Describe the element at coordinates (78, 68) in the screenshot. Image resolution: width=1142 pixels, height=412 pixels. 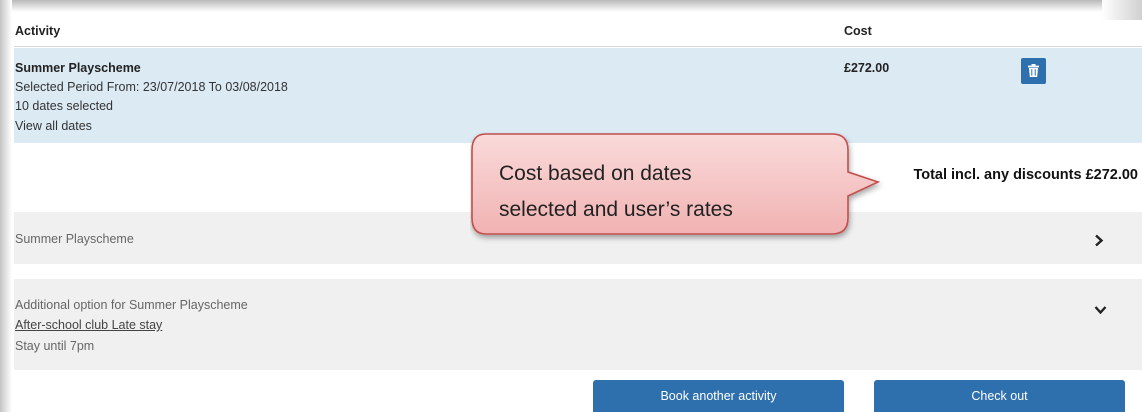
I see `booking-title: Summer Playscheme` at that location.